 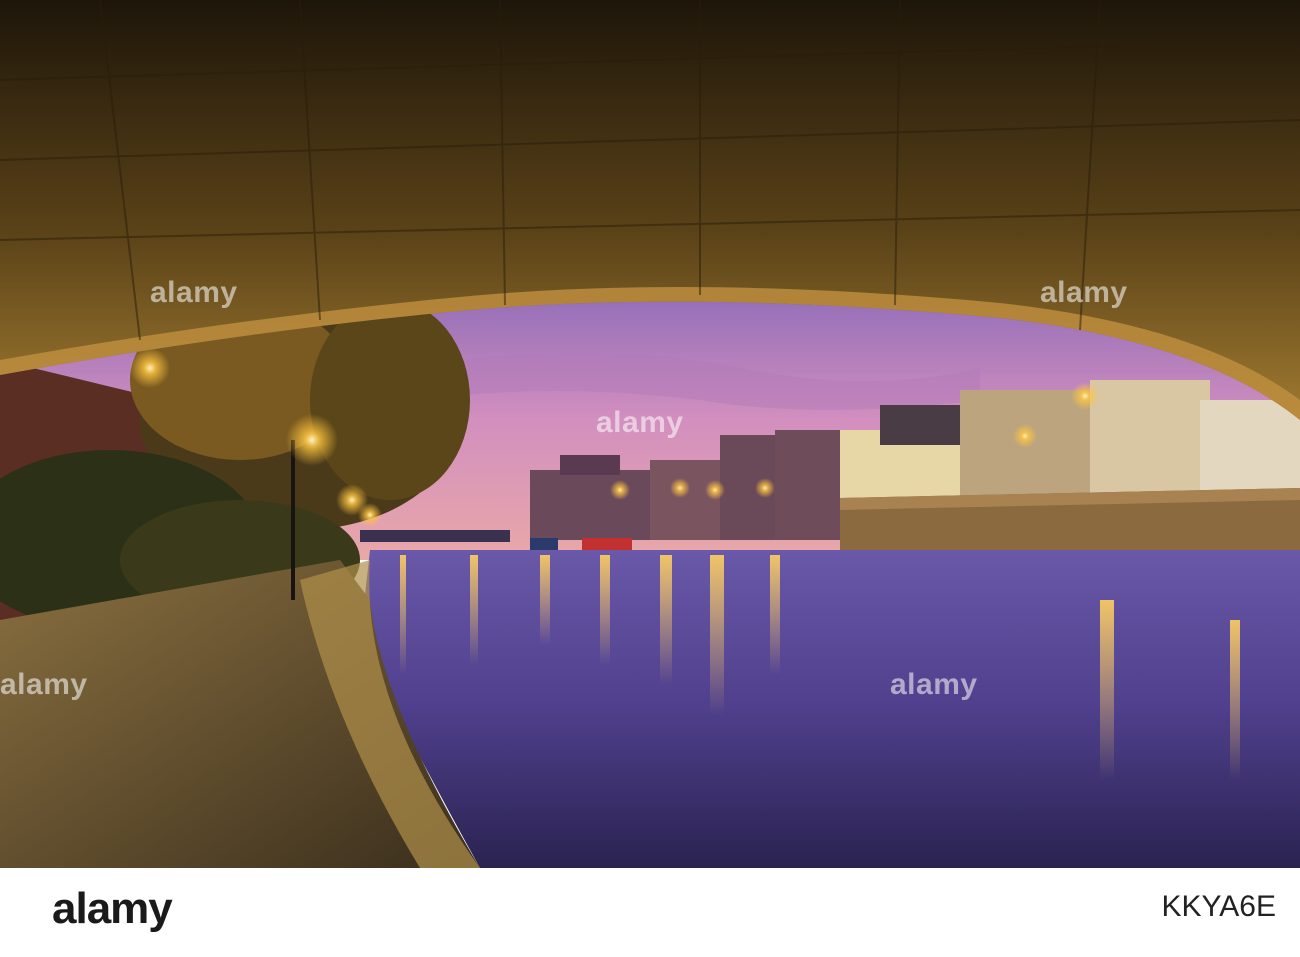 What do you see at coordinates (650, 912) in the screenshot?
I see `footer-bar: alamy KKYA6E` at bounding box center [650, 912].